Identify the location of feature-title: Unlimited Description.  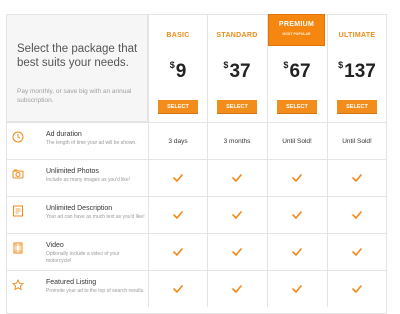
(79, 208).